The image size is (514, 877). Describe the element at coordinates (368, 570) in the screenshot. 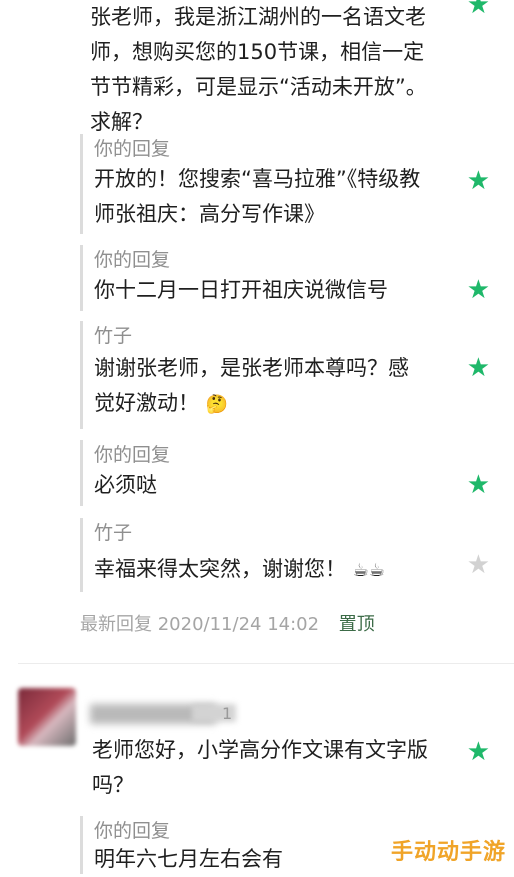

I see `coffee-cup-icon: ☕☕` at that location.